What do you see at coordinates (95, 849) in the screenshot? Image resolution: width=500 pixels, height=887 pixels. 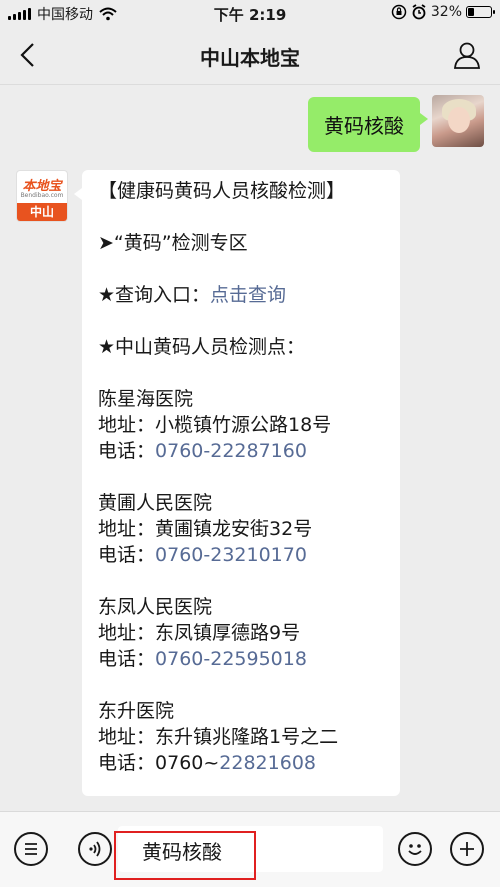 I see `voice-icon` at bounding box center [95, 849].